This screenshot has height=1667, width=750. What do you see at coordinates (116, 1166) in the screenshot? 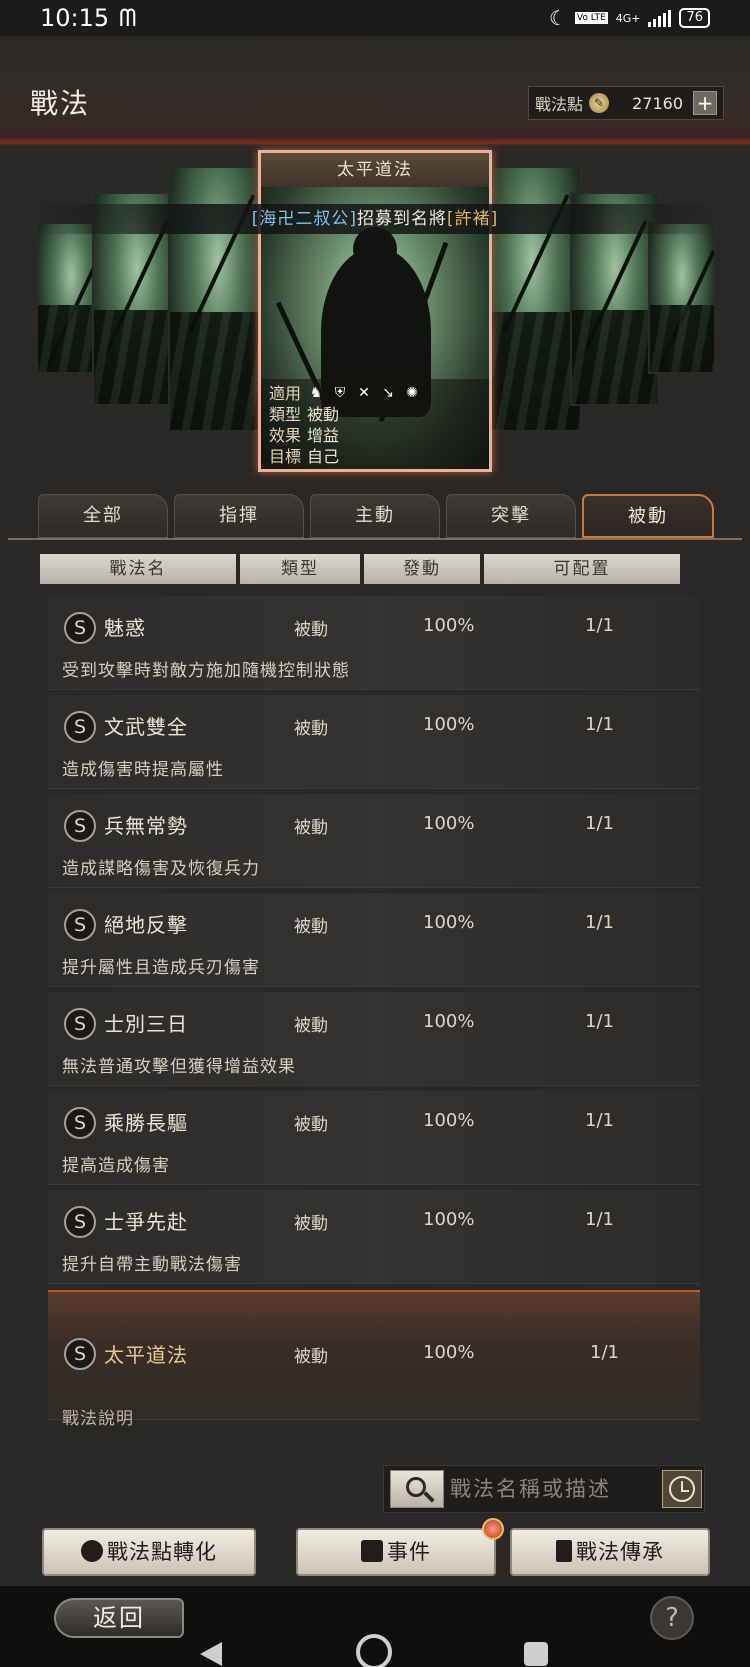
I see `tactic-desc: 提高造成傷害` at bounding box center [116, 1166].